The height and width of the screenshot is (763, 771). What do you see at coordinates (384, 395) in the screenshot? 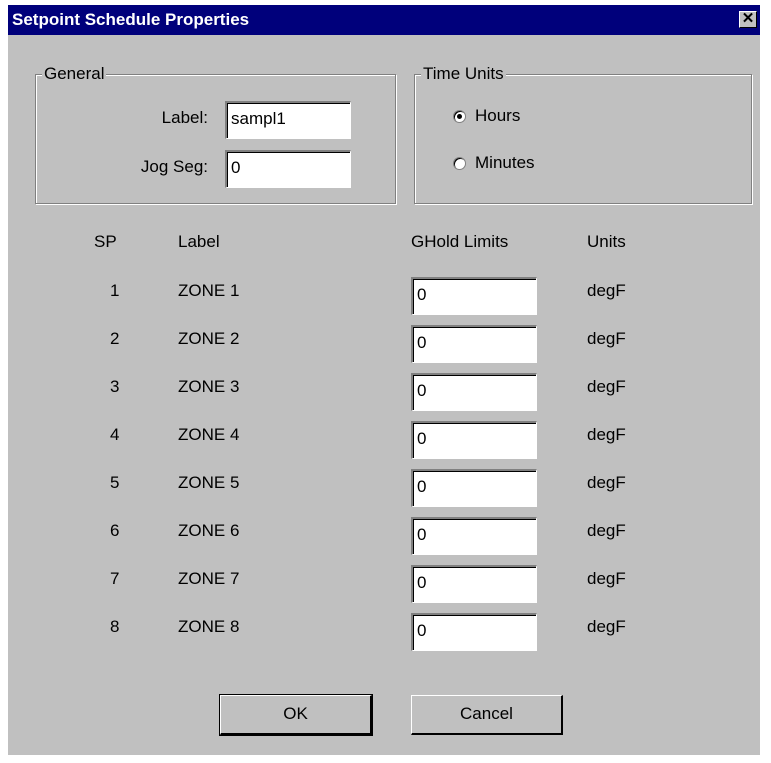
I see `table-row: 3 ZONE 3 0 degF` at bounding box center [384, 395].